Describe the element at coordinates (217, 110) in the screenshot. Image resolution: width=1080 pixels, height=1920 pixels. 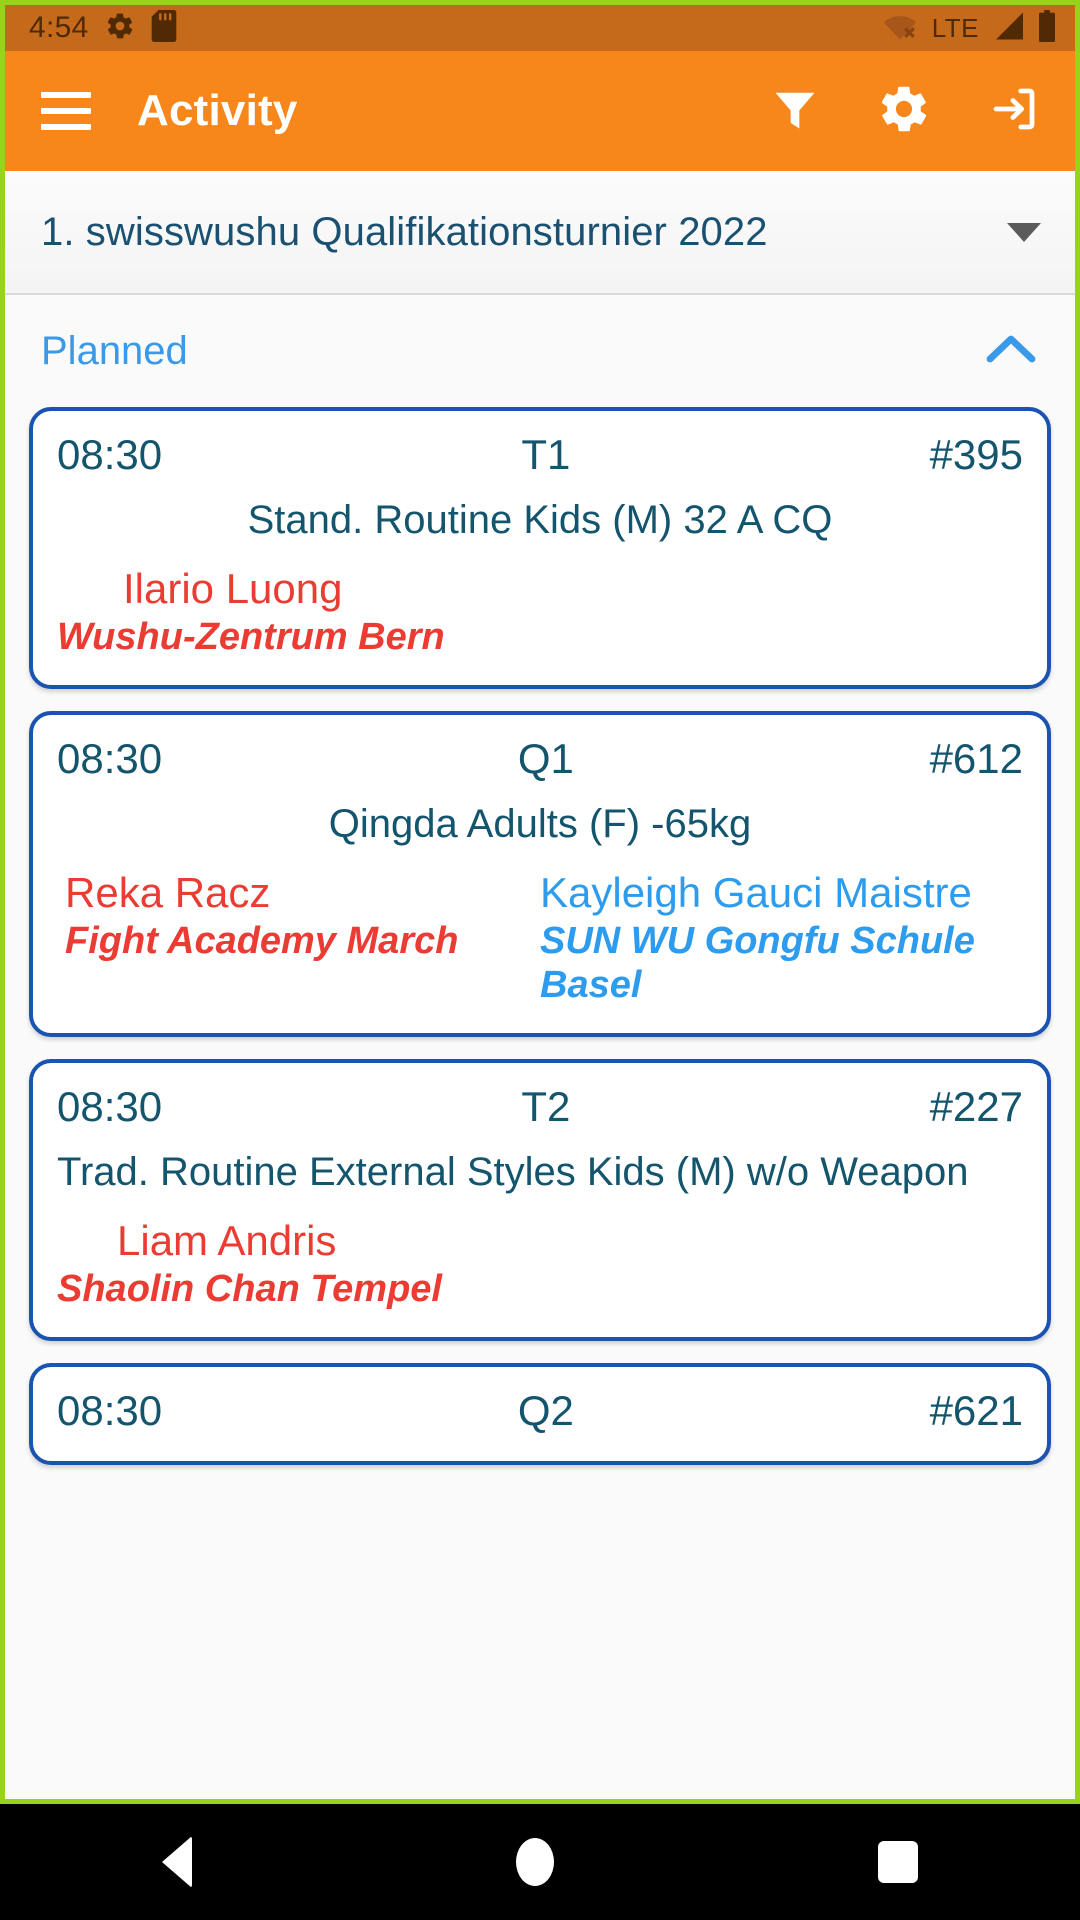
I see `page-title: Activity` at that location.